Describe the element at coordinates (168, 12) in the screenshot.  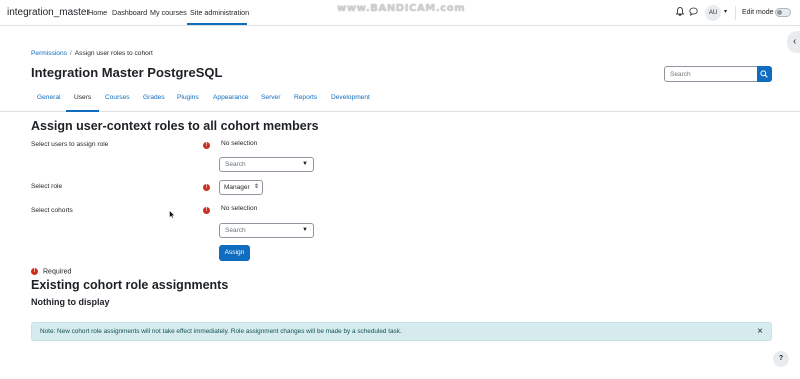
I see `nav-my-courses: My courses` at that location.